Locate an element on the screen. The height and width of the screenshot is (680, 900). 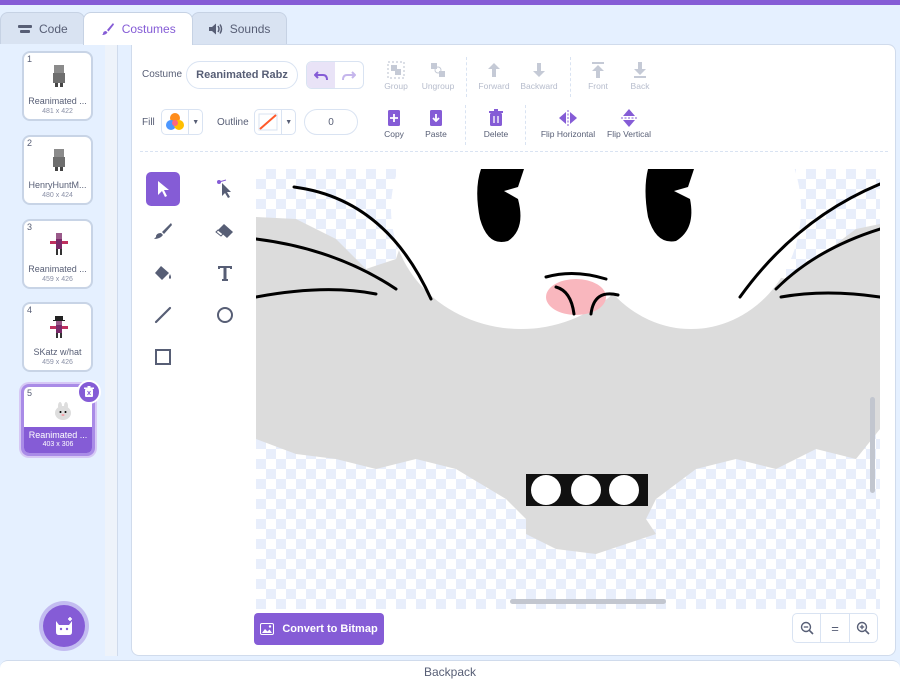
forward-button: Forward is located at coordinates (494, 78).